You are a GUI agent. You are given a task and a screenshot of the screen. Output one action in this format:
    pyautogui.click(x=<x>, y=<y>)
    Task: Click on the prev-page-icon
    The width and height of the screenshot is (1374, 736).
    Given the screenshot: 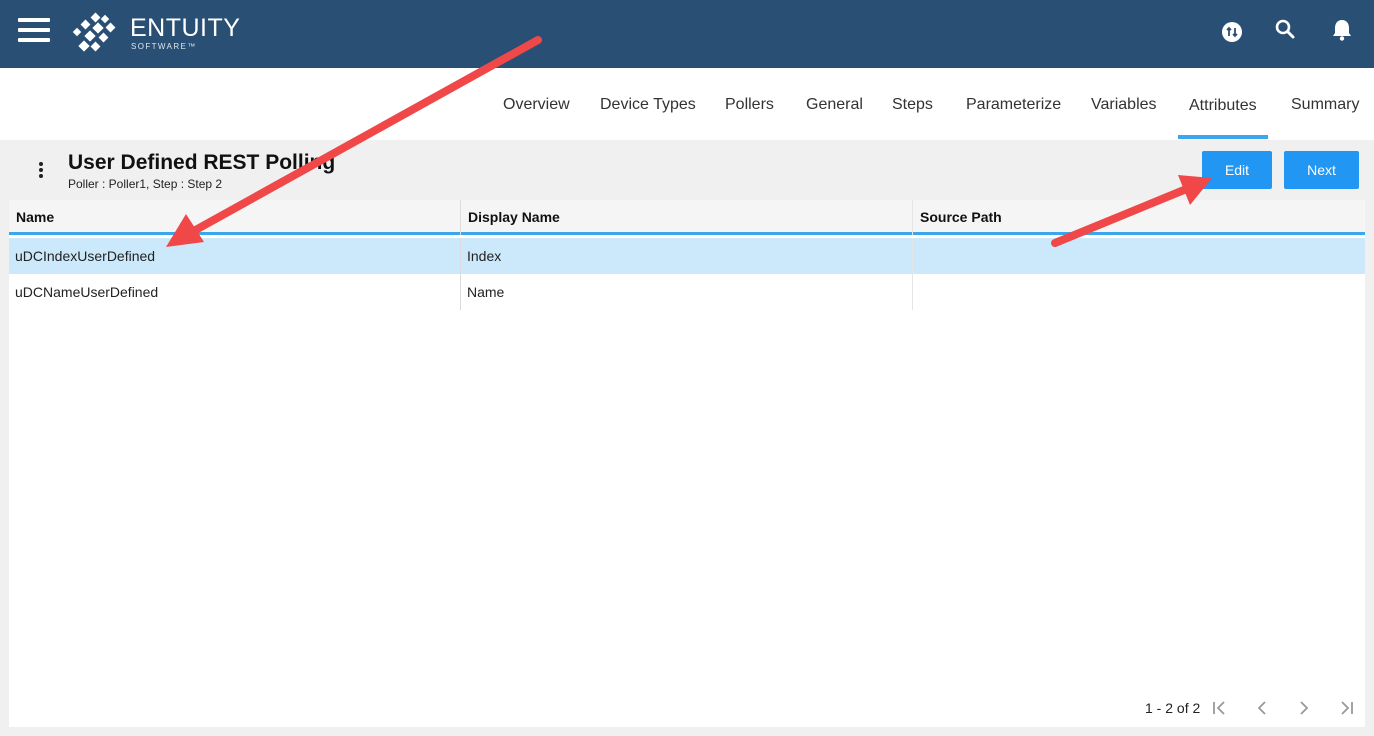 What is the action you would take?
    pyautogui.click(x=1262, y=708)
    